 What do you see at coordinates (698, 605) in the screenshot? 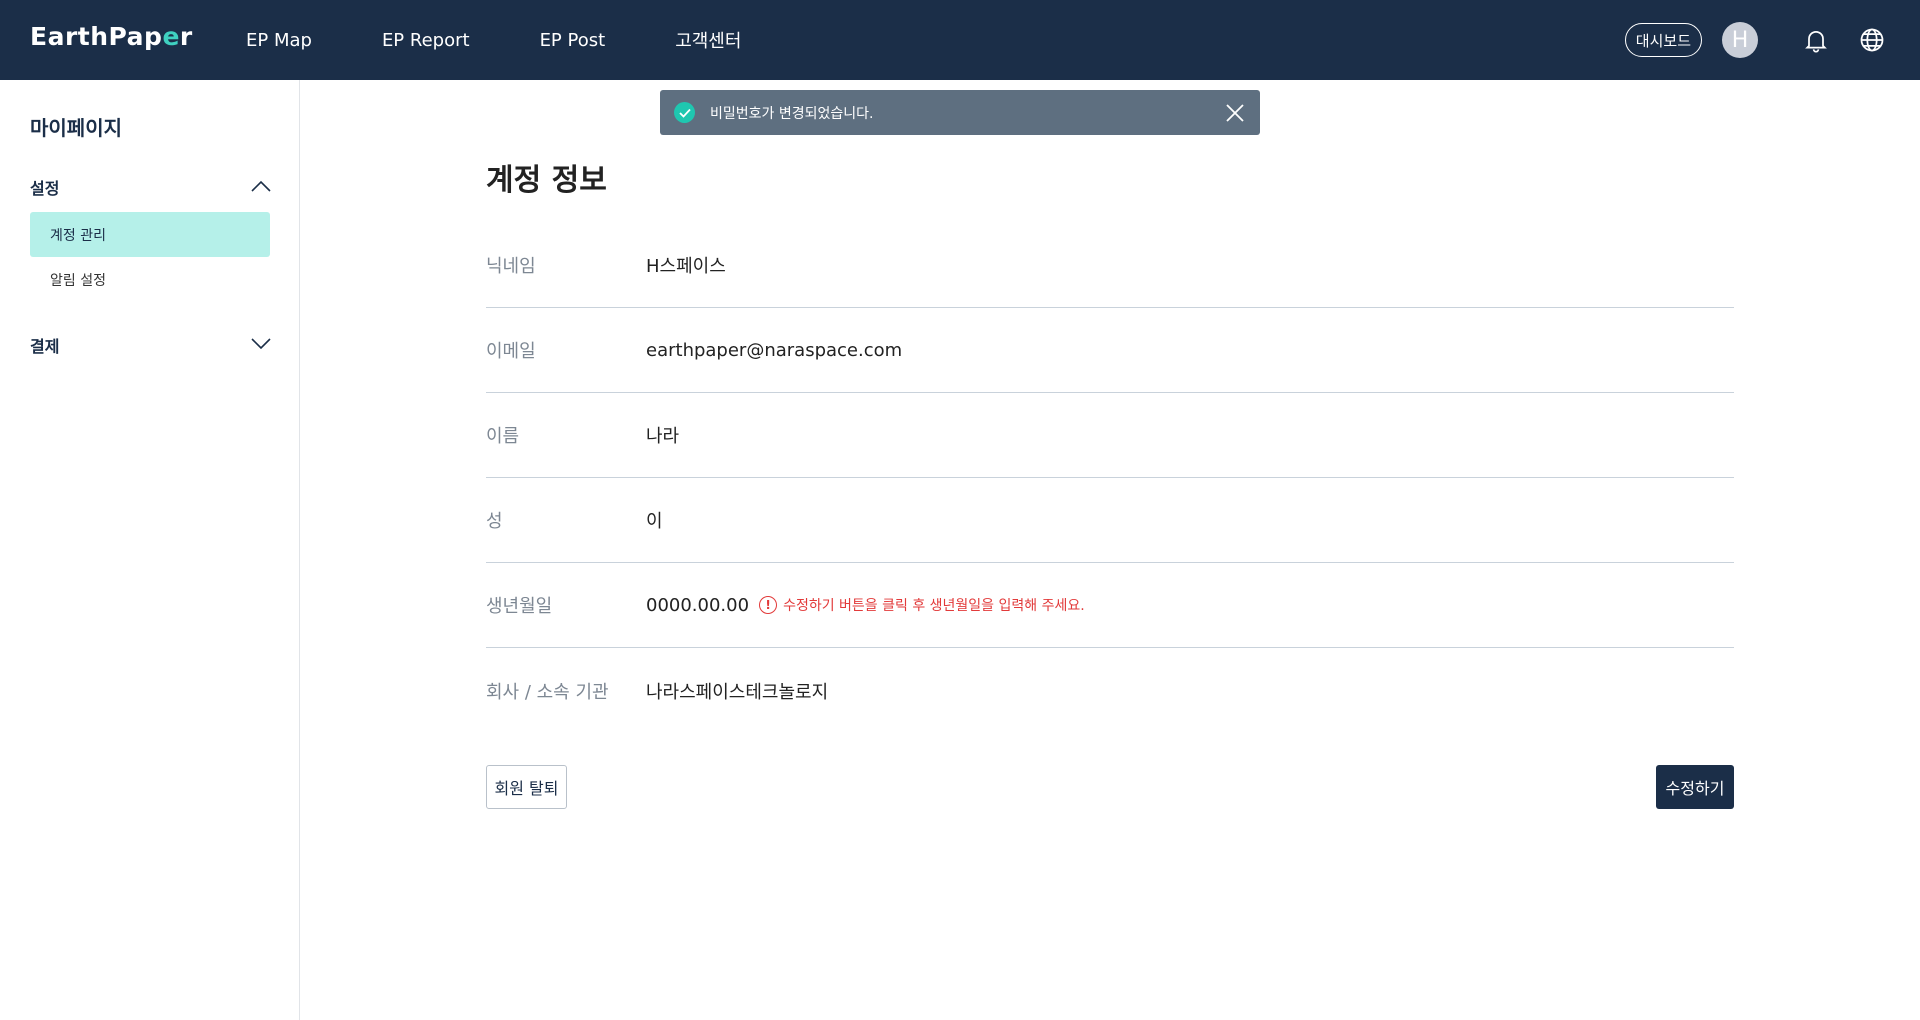
I see `row-value: 0000.00.00` at bounding box center [698, 605].